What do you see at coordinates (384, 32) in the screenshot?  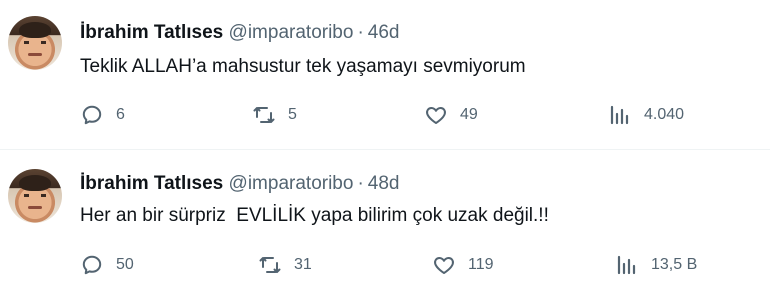 I see `tweet-timestamp: 46d` at bounding box center [384, 32].